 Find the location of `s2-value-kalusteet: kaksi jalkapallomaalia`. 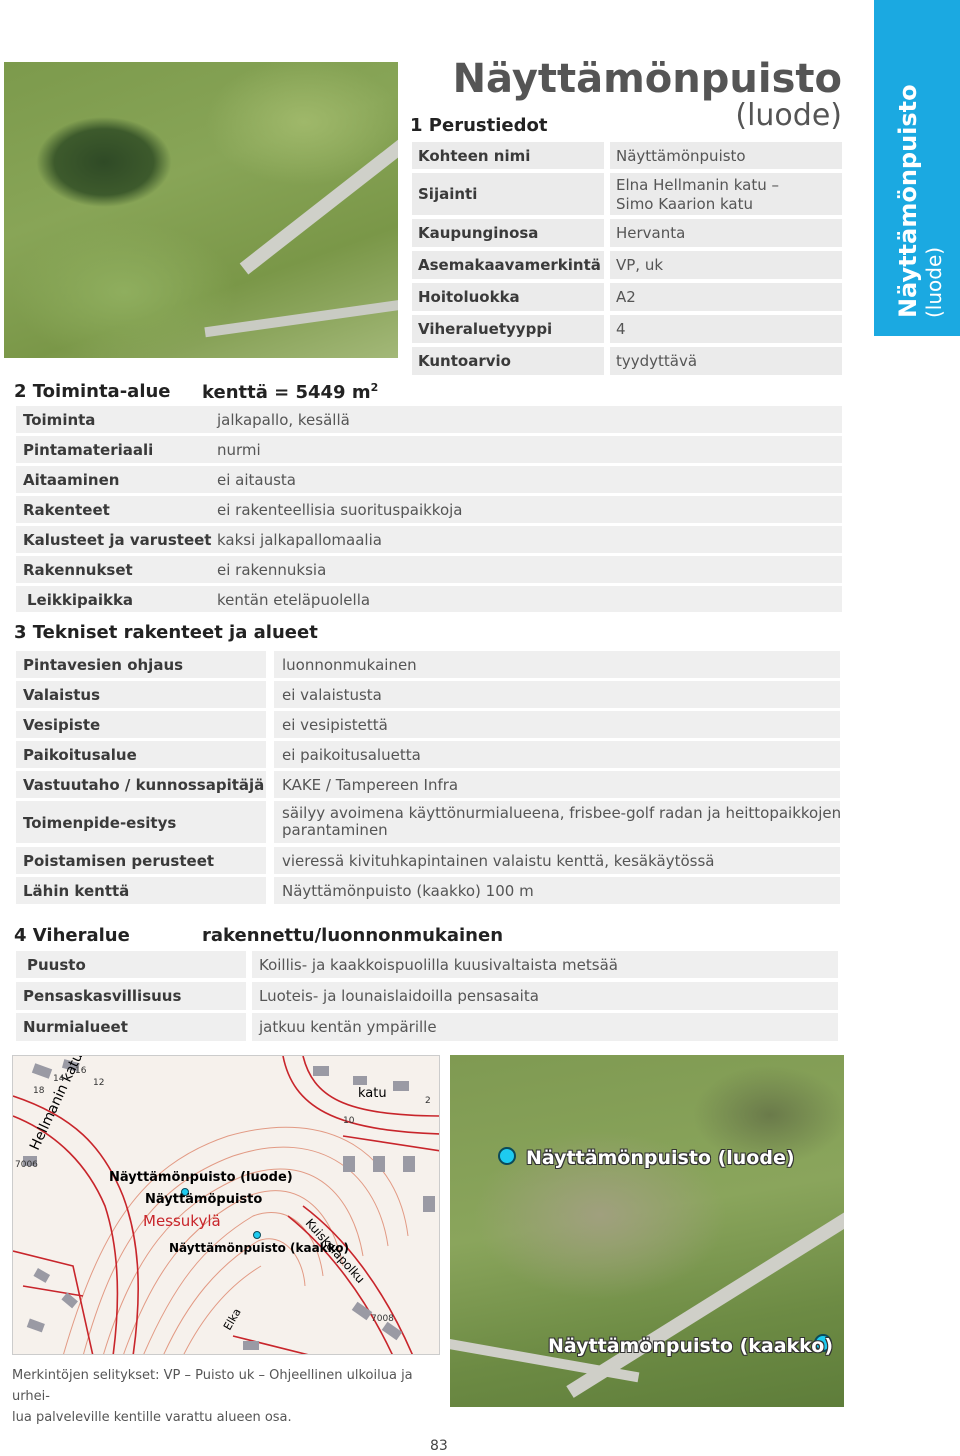

s2-value-kalusteet: kaksi jalkapallomaalia is located at coordinates (299, 540).